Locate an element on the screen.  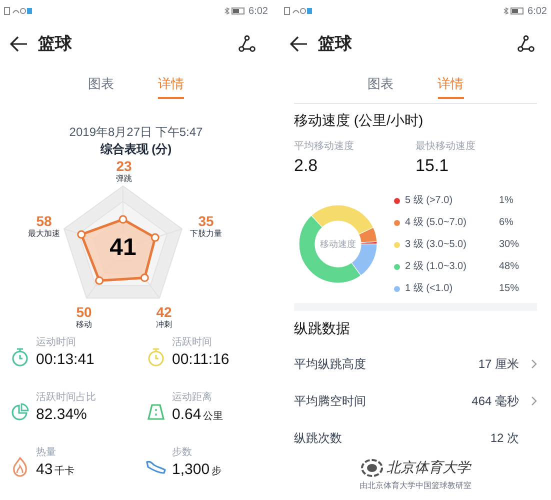
stat-value: 43 is located at coordinates (44, 470).